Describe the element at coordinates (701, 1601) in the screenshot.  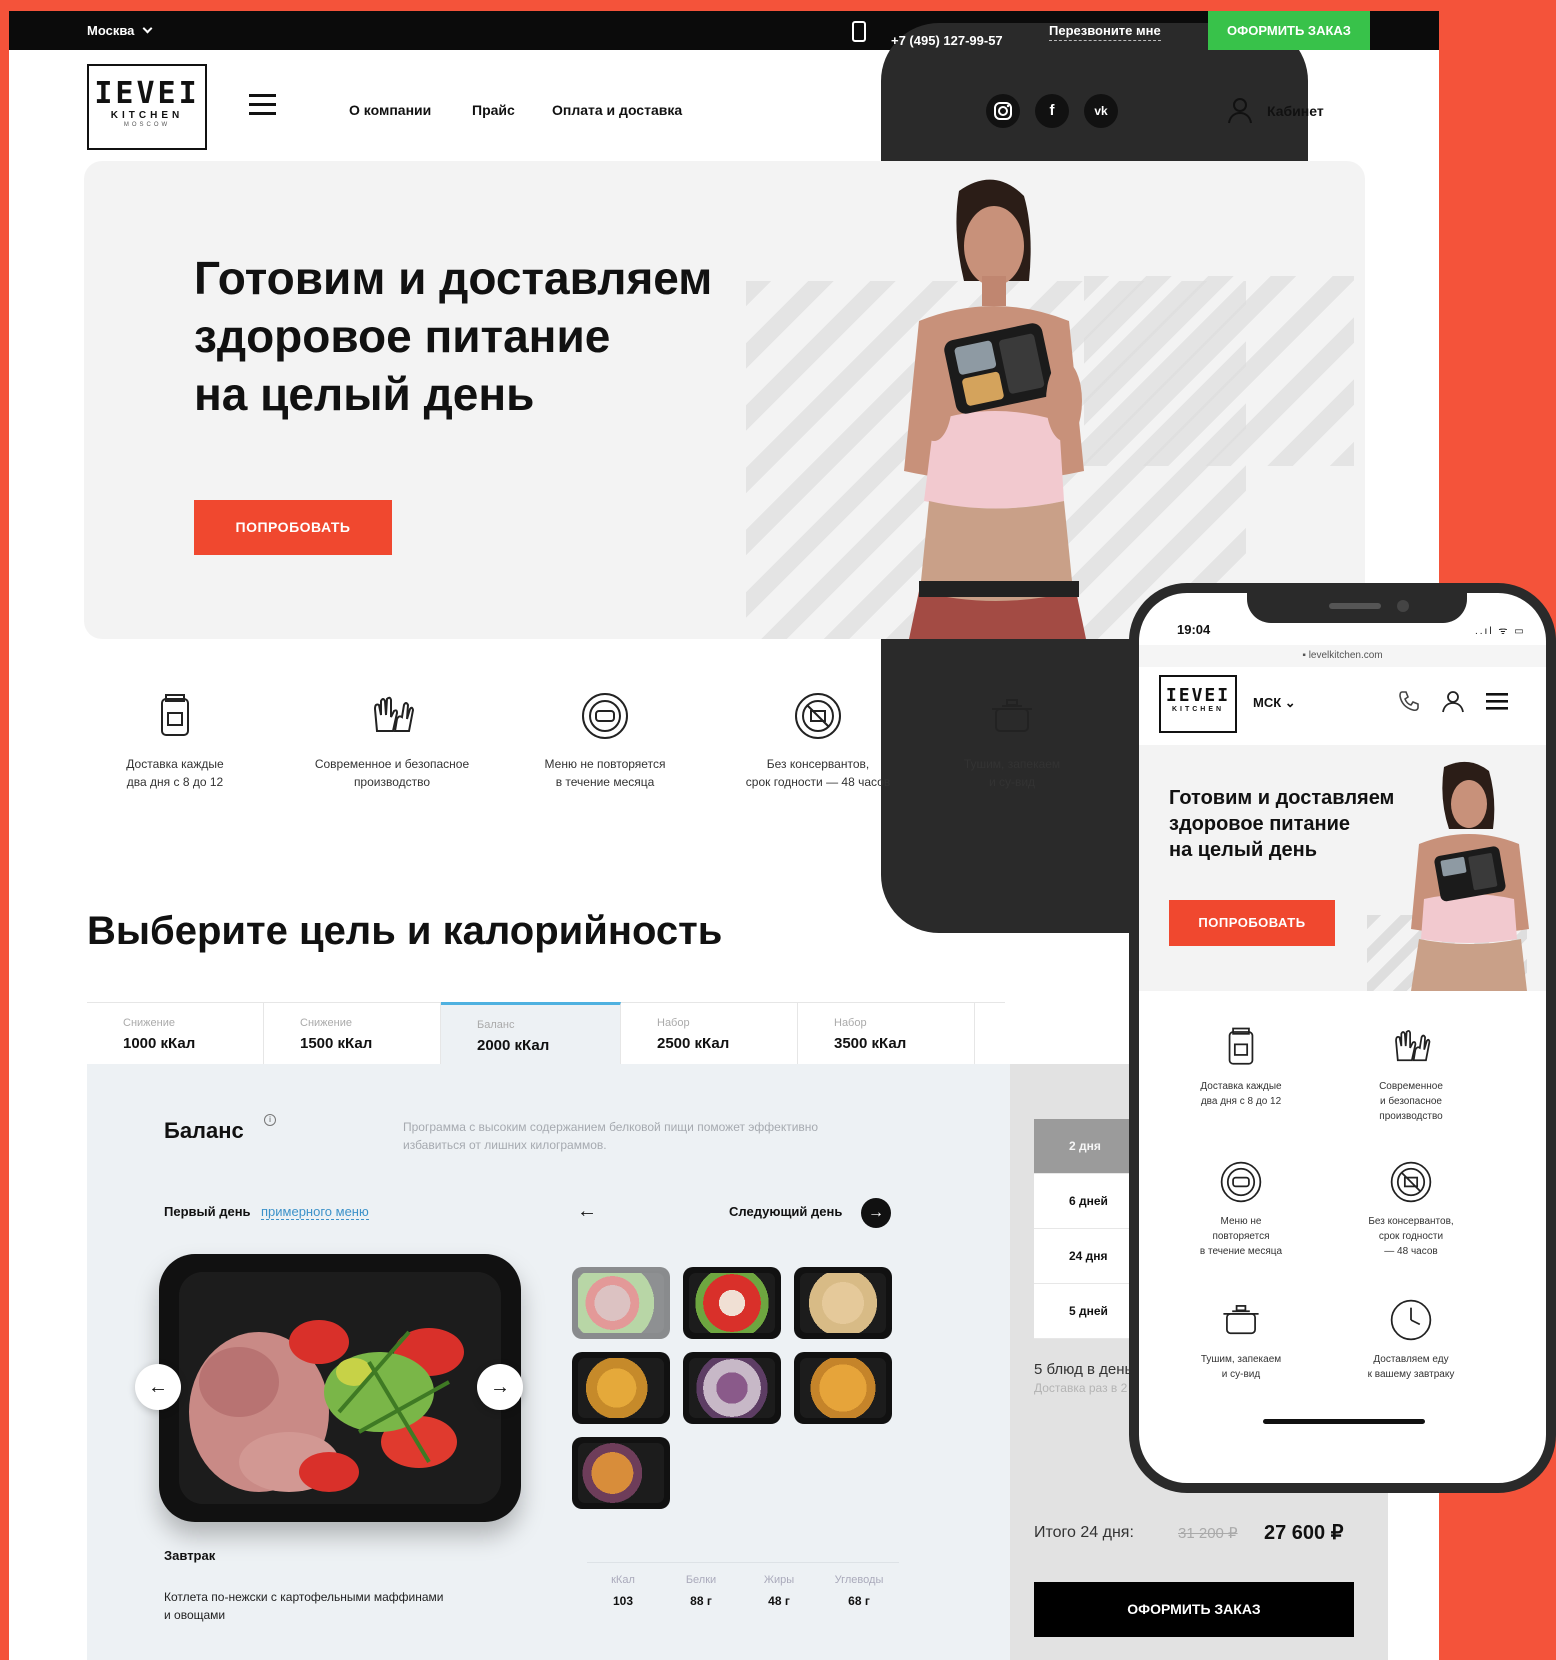
I see `nutrition-value: 88 г` at that location.